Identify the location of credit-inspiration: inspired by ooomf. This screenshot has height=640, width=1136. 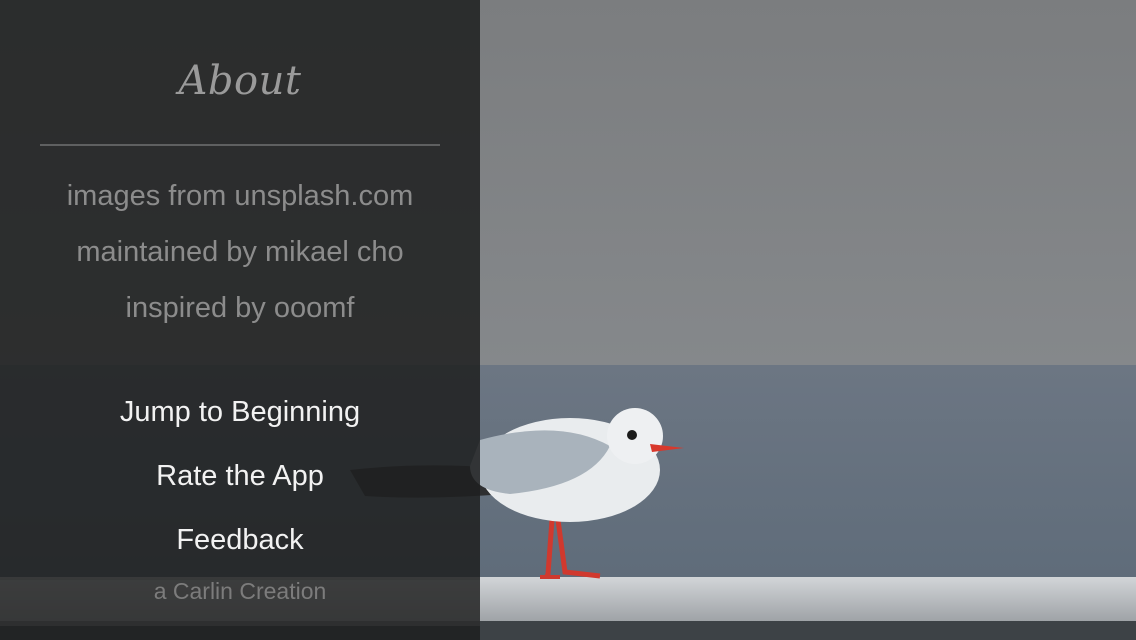
(240, 308).